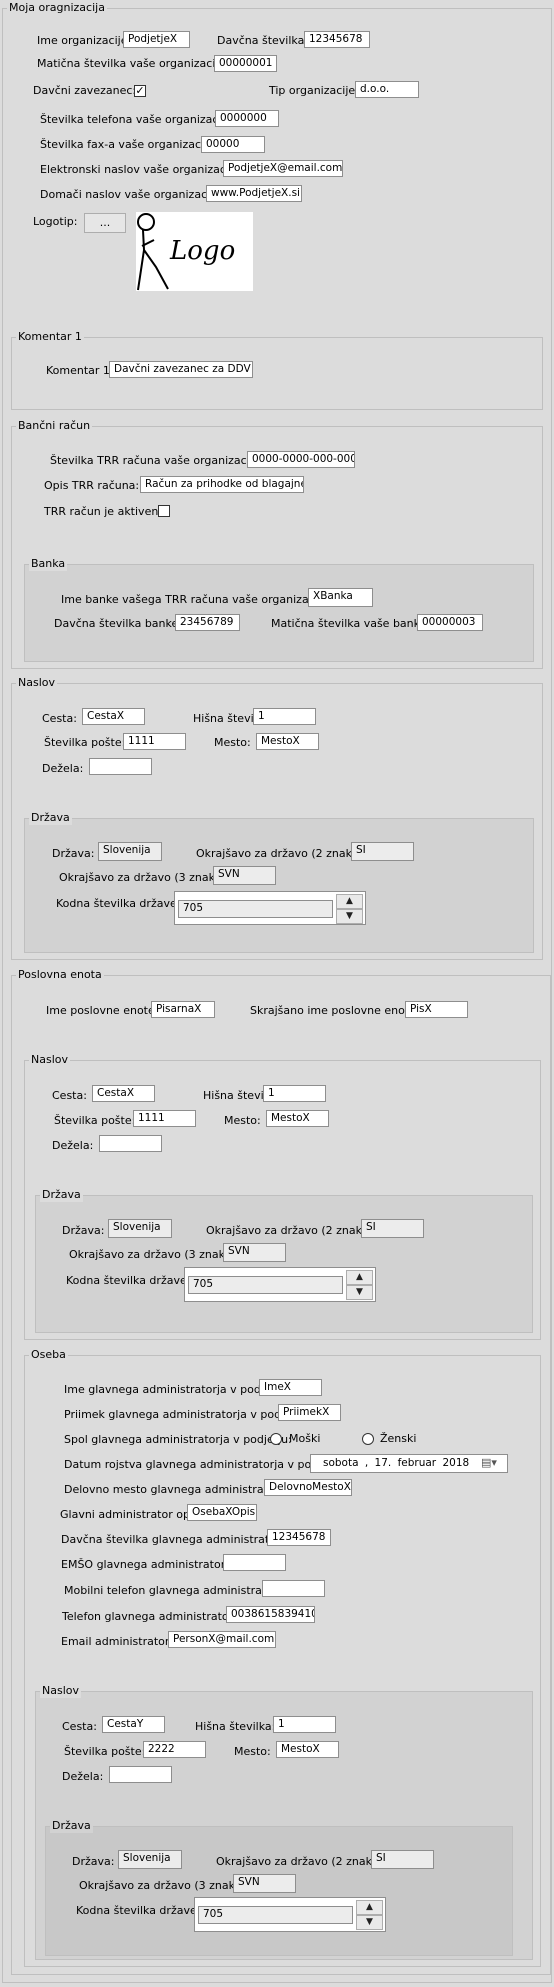 Image resolution: width=554 pixels, height=1987 pixels. Describe the element at coordinates (59, 718) in the screenshot. I see `street-label: Cesta:` at that location.